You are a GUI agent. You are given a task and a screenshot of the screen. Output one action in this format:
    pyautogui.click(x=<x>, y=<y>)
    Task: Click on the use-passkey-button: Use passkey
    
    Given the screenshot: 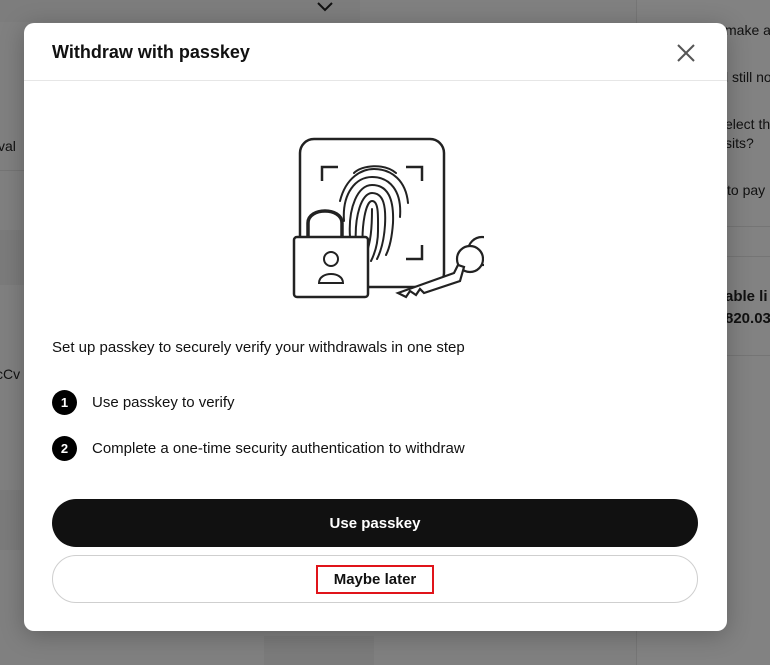 What is the action you would take?
    pyautogui.click(x=375, y=523)
    